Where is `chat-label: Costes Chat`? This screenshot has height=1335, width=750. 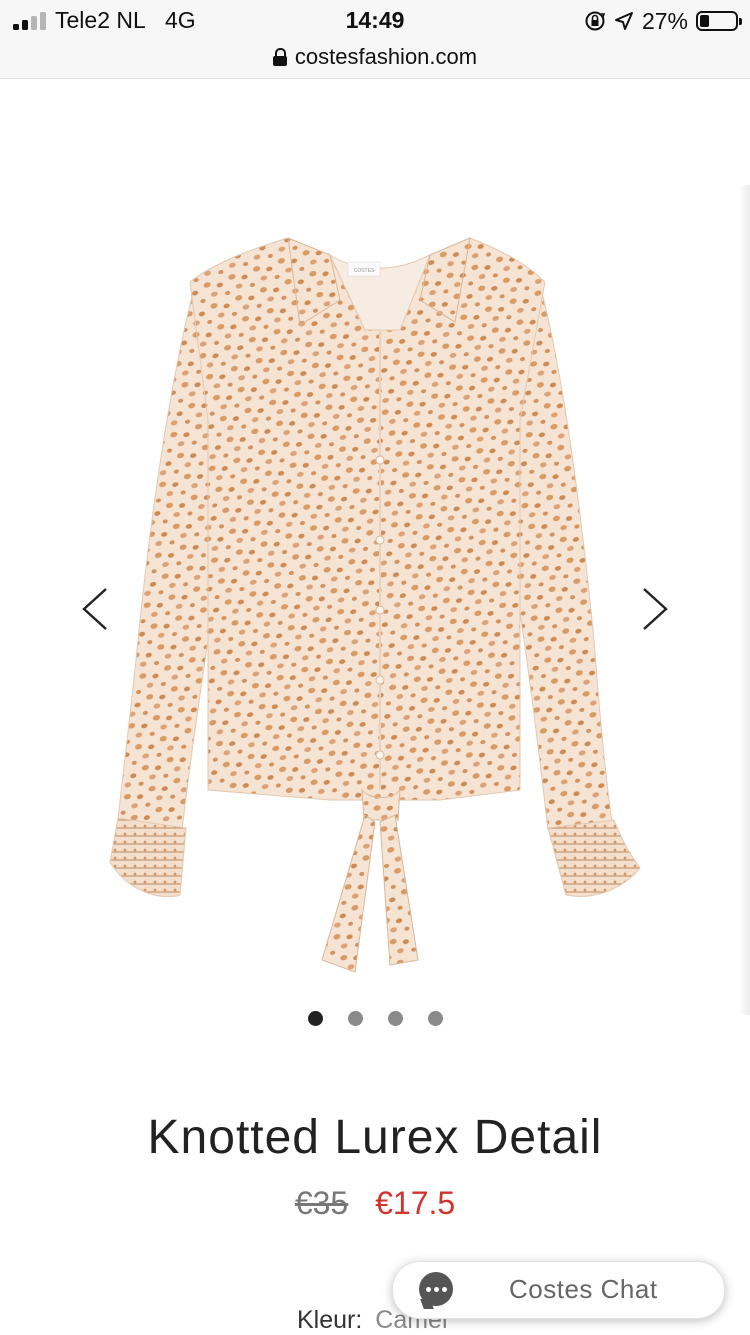
chat-label: Costes Chat is located at coordinates (583, 1289).